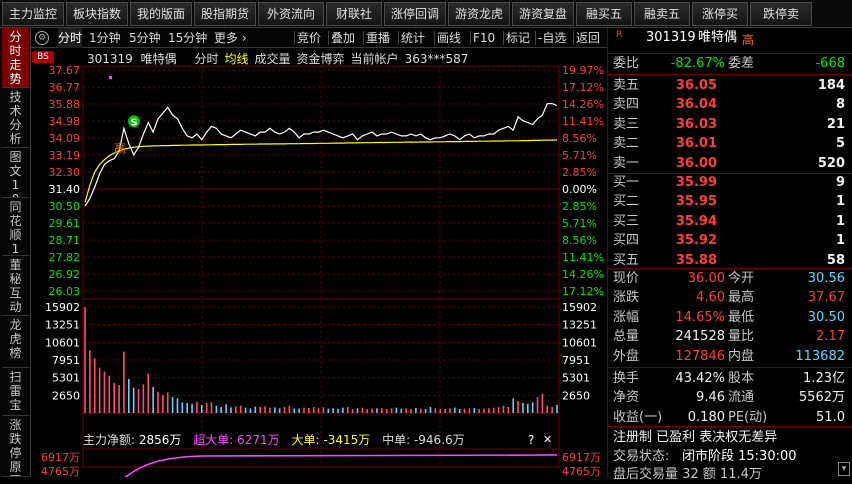 Image resolution: width=852 pixels, height=484 pixels. I want to click on left-tab-1: 技术分析, so click(15, 118).